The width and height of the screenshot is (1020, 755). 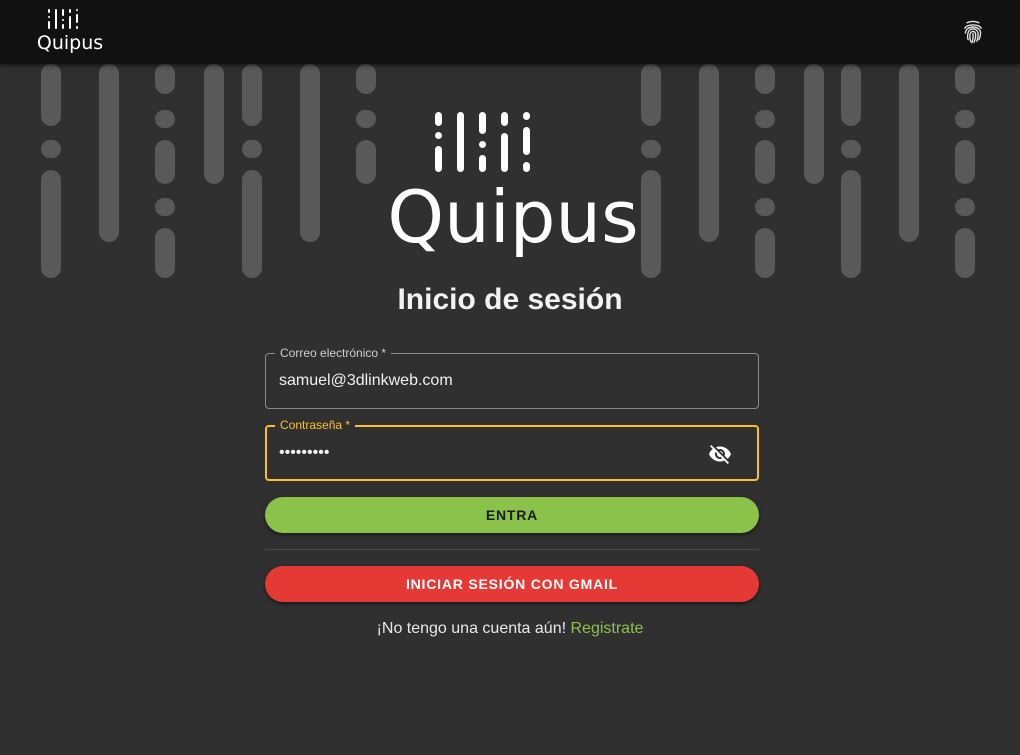 I want to click on password-input, so click(x=479, y=453).